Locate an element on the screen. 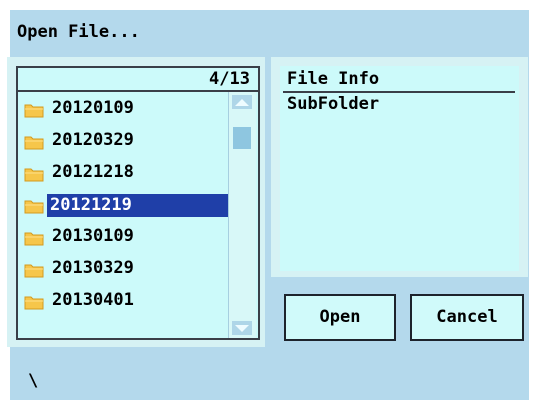 This screenshot has height=402, width=534. list-item: 20120109 is located at coordinates (123, 108).